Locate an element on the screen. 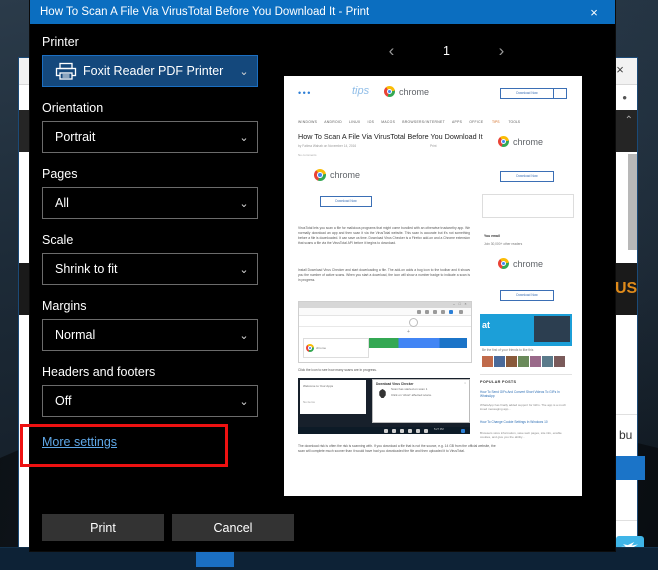  print-button: Print is located at coordinates (103, 527).